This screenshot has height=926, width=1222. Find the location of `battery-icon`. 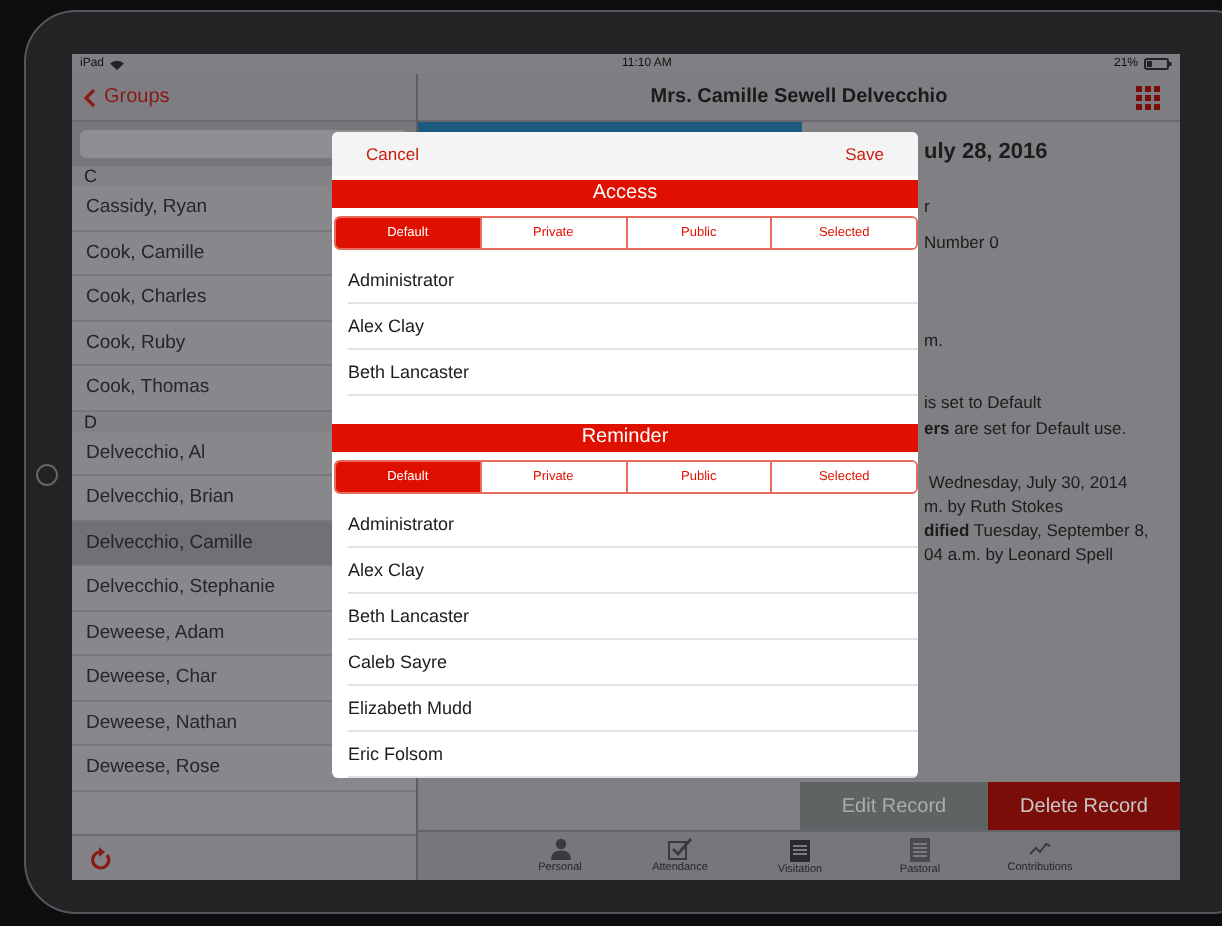

battery-icon is located at coordinates (1158, 64).